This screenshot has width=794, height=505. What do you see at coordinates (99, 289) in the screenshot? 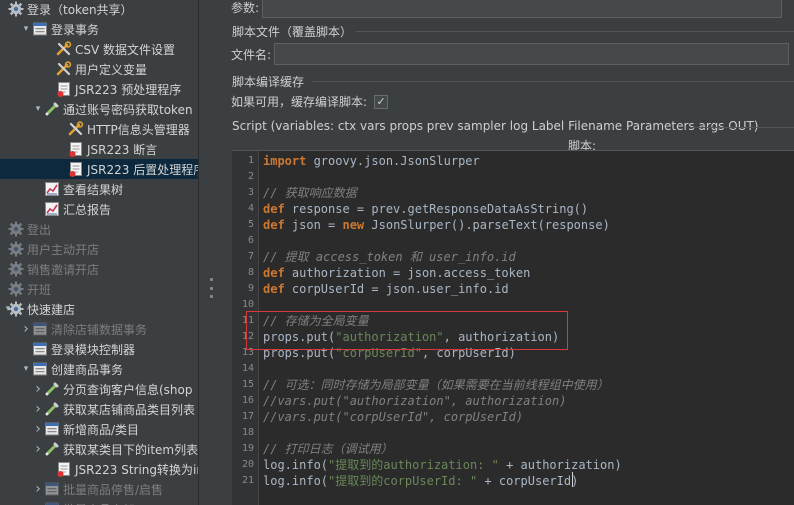
I see `tree-node: 开班` at bounding box center [99, 289].